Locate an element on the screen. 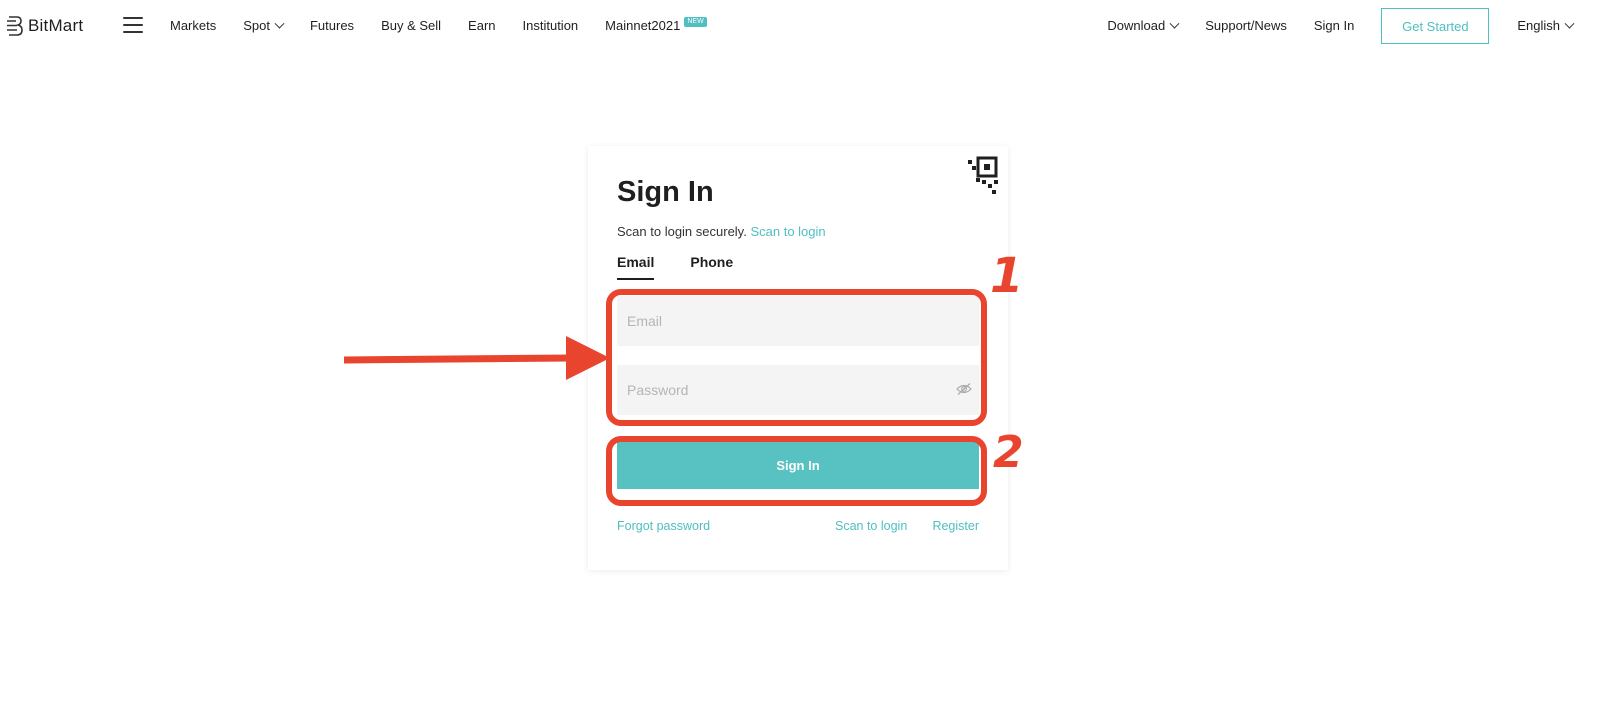 The width and height of the screenshot is (1600, 721). nav-label: Mainnet2021 is located at coordinates (643, 25).